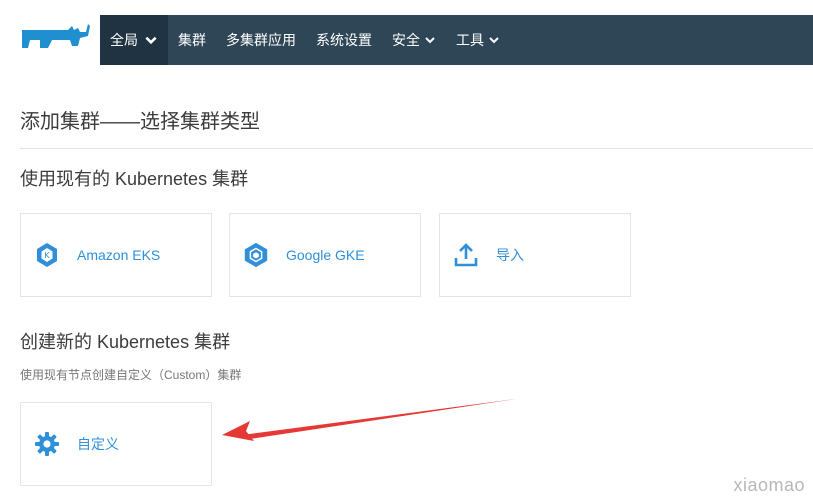 This screenshot has width=813, height=502. What do you see at coordinates (131, 375) in the screenshot?
I see `new-cluster-section-subtitle: 使用现有节点创建自定义（Custom）集群` at bounding box center [131, 375].